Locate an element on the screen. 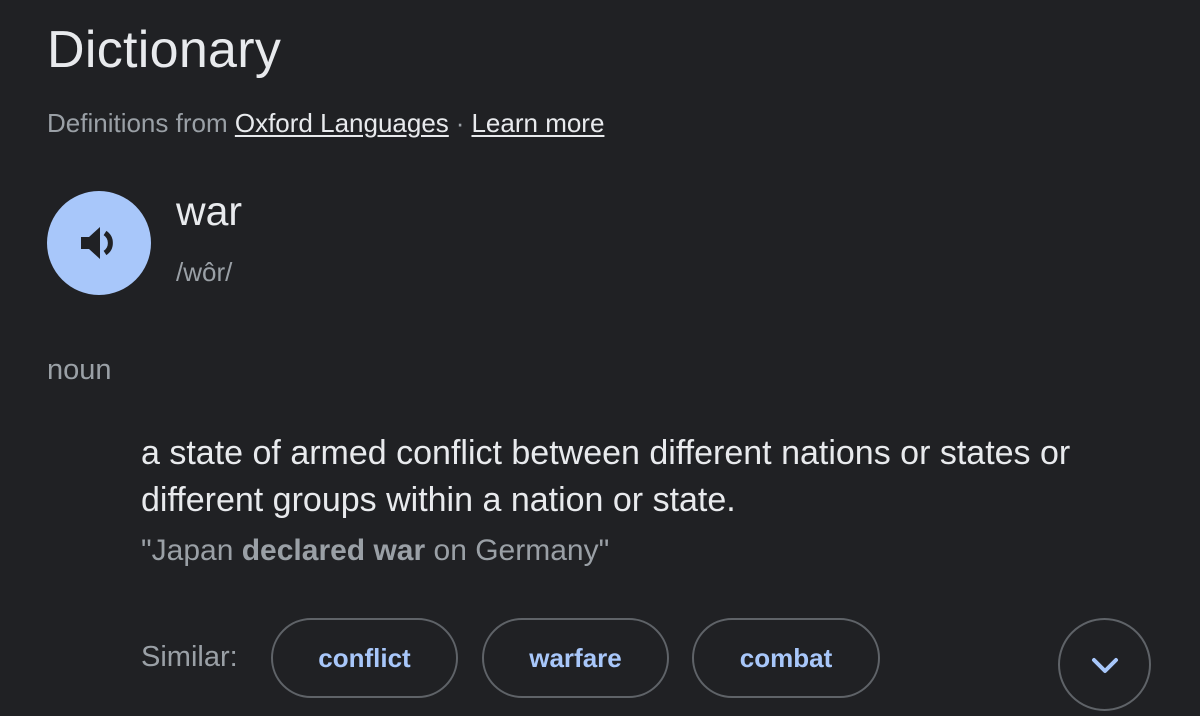 The image size is (1200, 716). similar-word-chip: combat is located at coordinates (786, 658).